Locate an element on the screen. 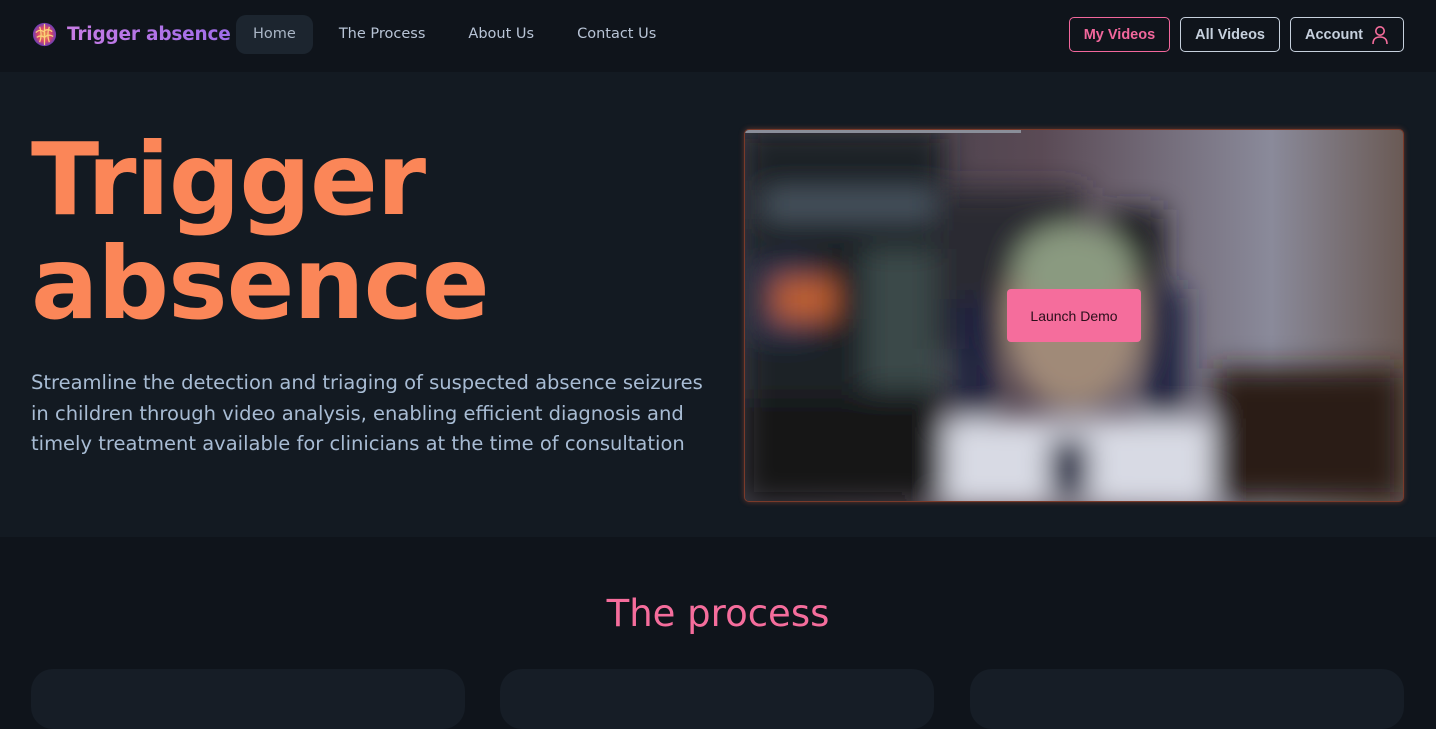  hero-title-line2: absence is located at coordinates (260, 283).